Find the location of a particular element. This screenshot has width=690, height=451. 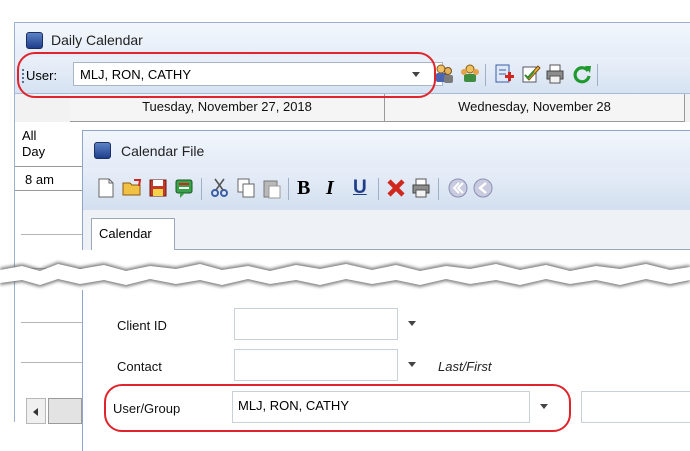

underline-button: U is located at coordinates (360, 188).